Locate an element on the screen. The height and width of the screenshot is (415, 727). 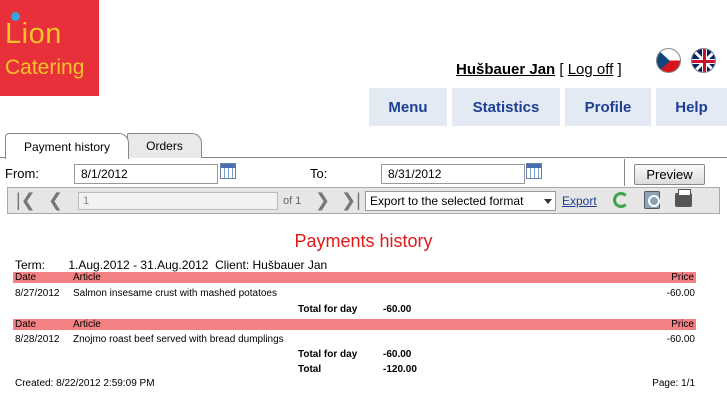
user-line: Hušbauer Jan [ Log off ] is located at coordinates (539, 69).